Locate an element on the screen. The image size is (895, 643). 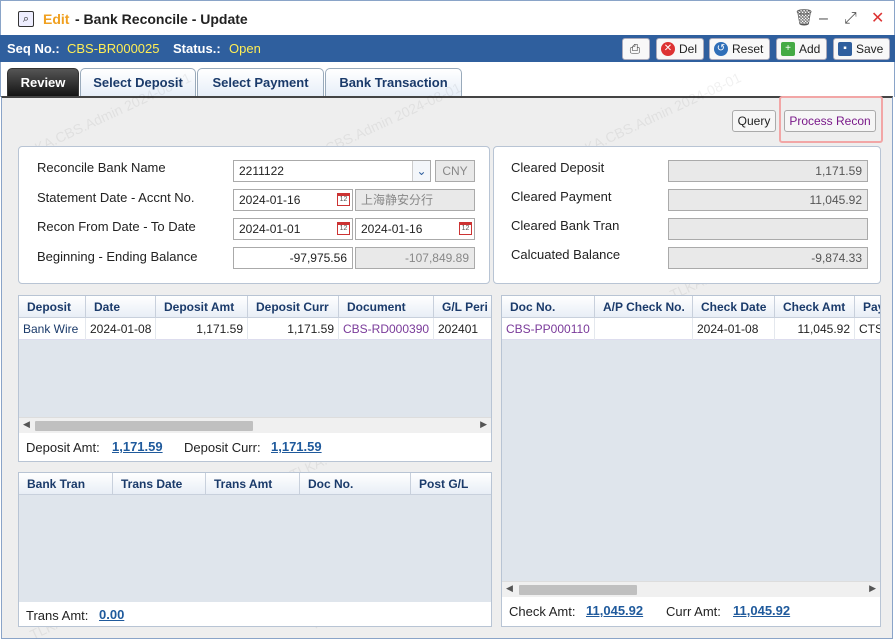
statement-date-field: 2024-01-16 12 is located at coordinates (293, 200).